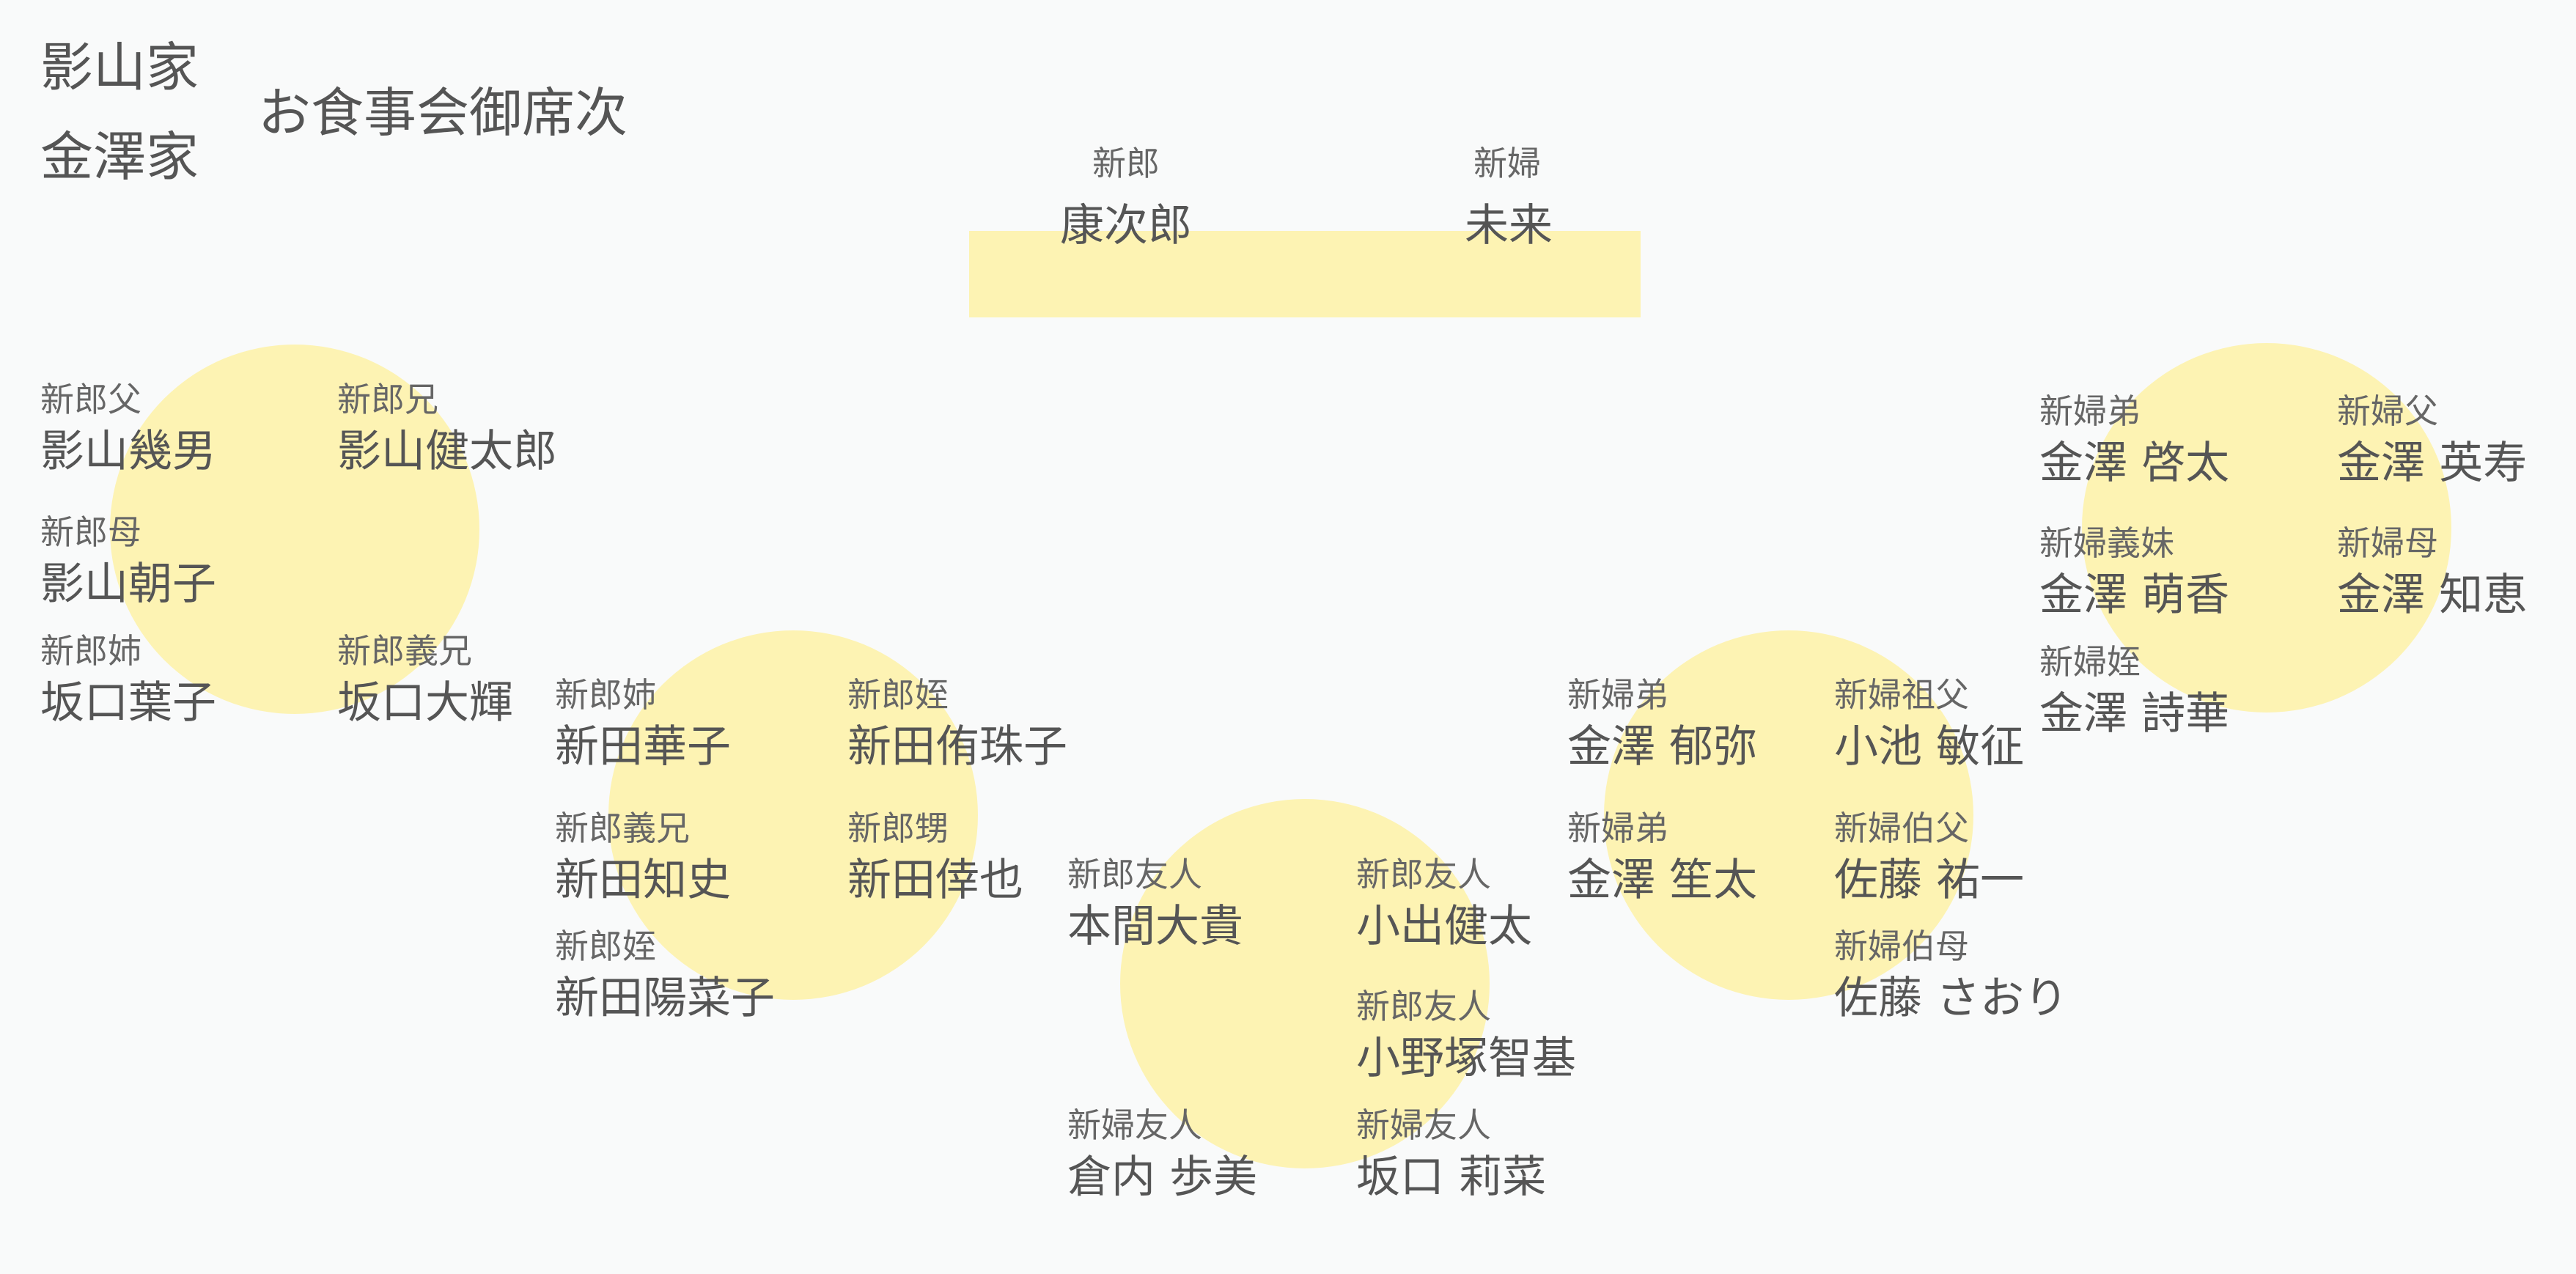 The height and width of the screenshot is (1274, 2576). What do you see at coordinates (119, 67) in the screenshot?
I see `family-name-groom: 影山家` at bounding box center [119, 67].